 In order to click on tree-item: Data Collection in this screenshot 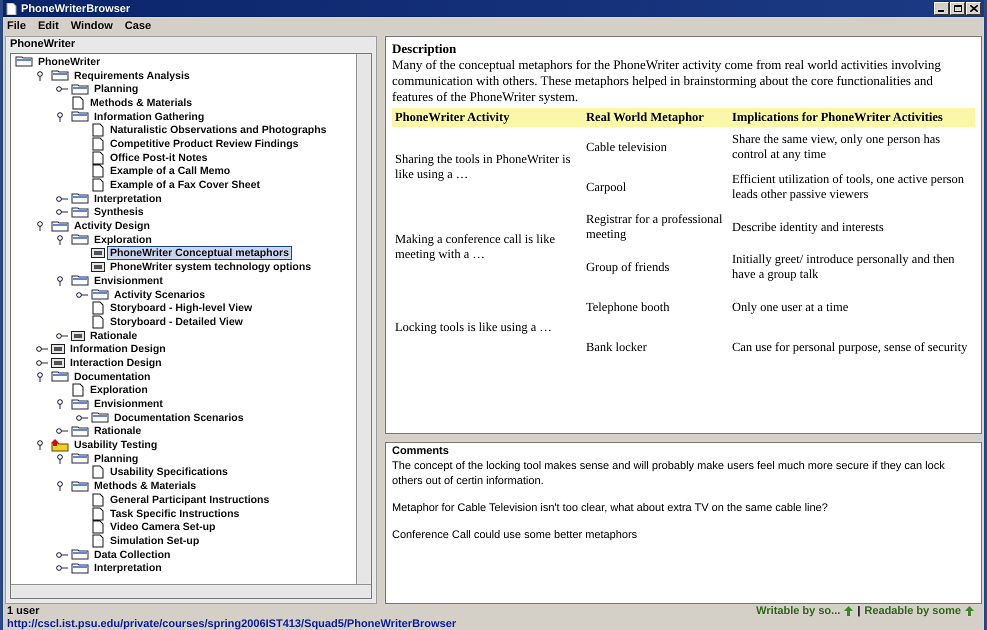, I will do `click(132, 555)`.